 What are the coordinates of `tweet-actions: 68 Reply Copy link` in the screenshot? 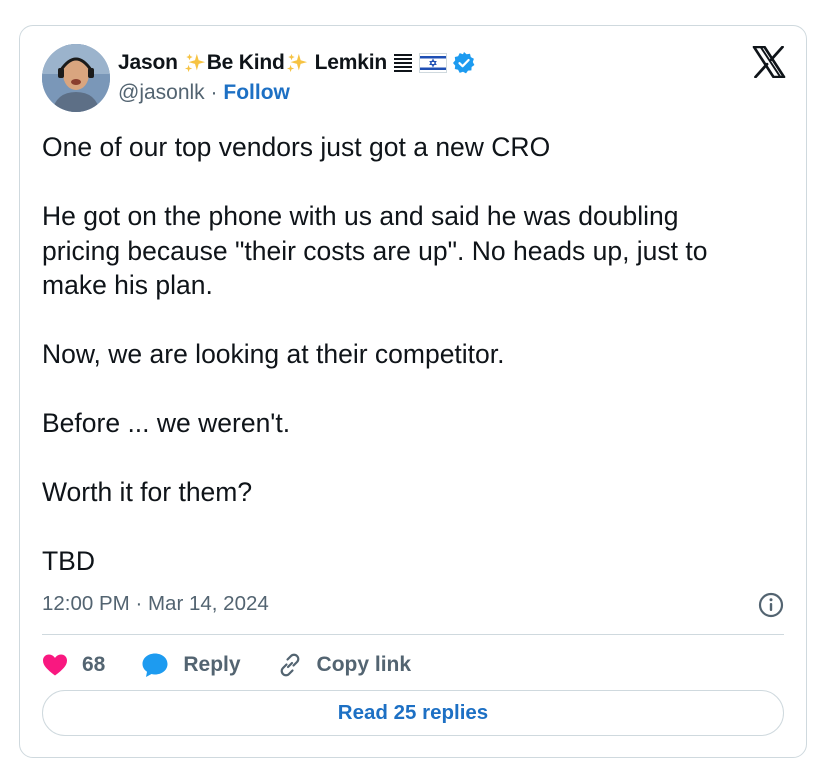 It's located at (244, 665).